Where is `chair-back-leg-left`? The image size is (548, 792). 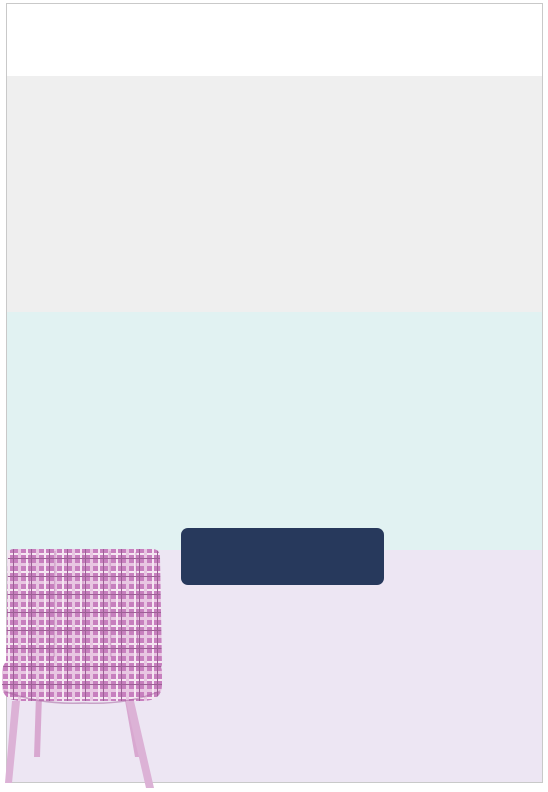
chair-back-leg-left is located at coordinates (38, 726).